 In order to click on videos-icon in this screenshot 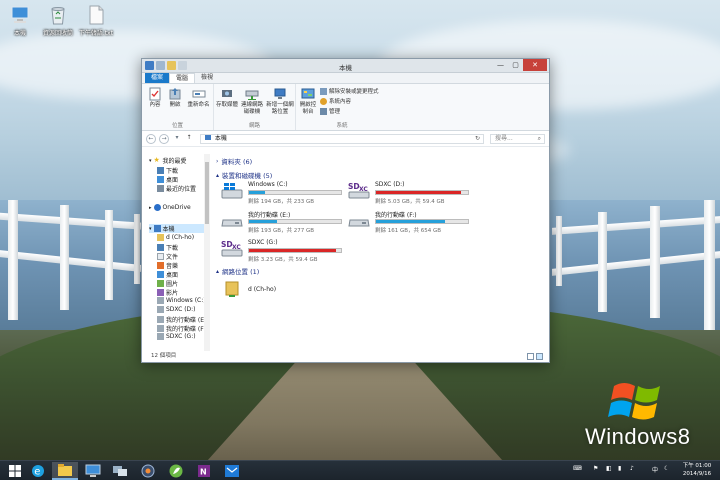, I will do `click(160, 292)`.